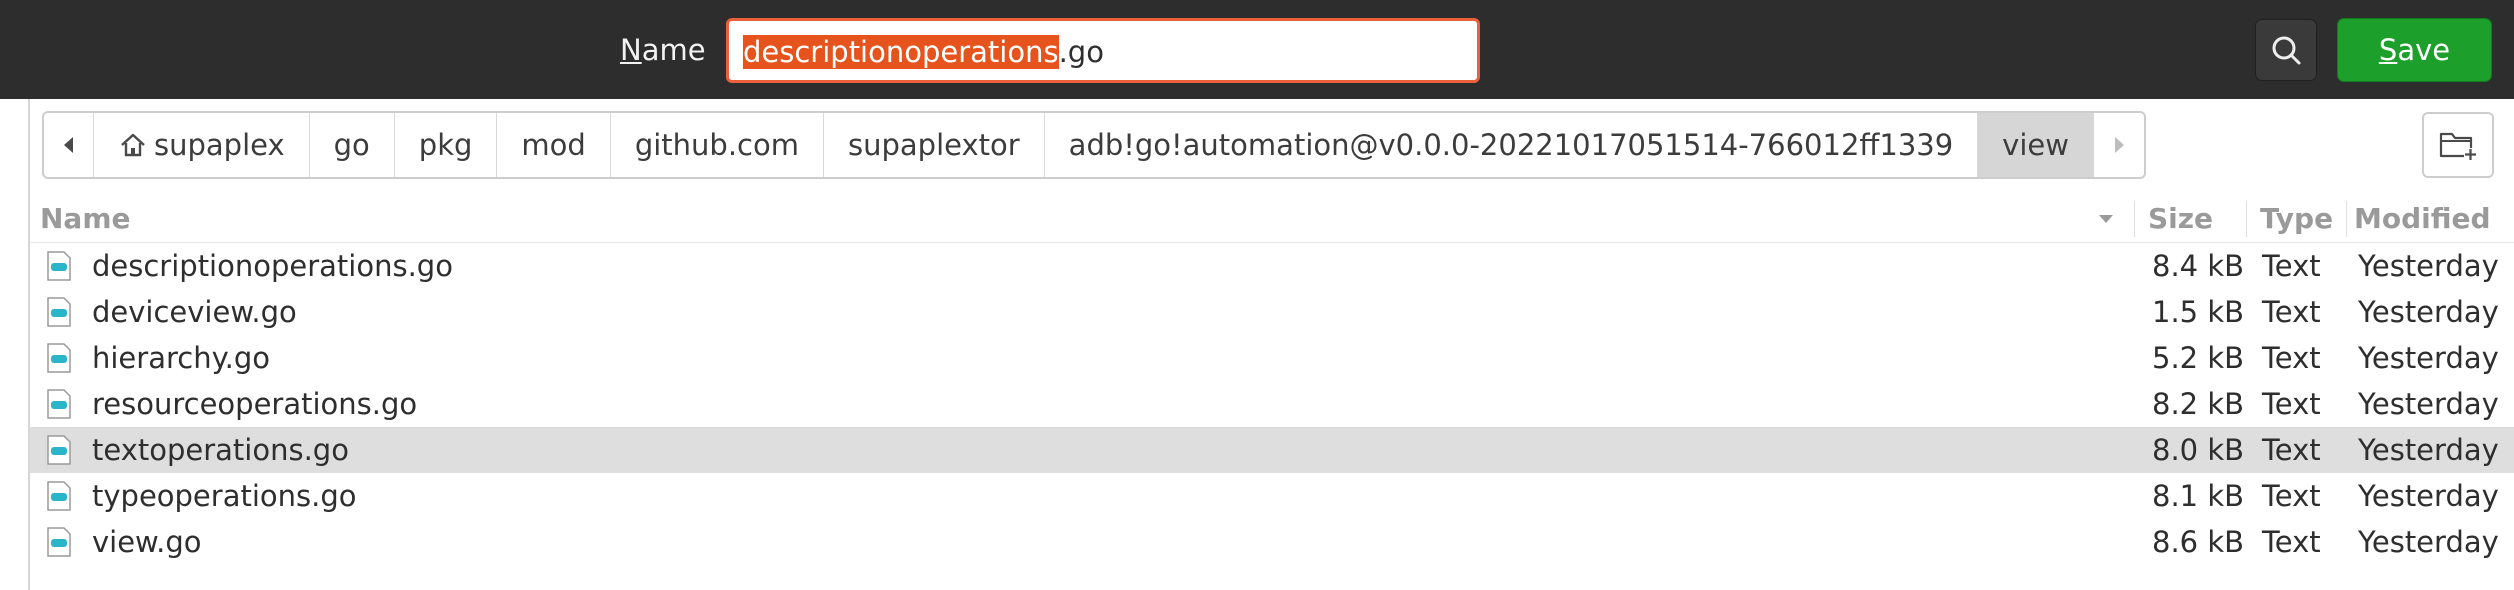  Describe the element at coordinates (2422, 219) in the screenshot. I see `column-header-modified: Modified` at that location.